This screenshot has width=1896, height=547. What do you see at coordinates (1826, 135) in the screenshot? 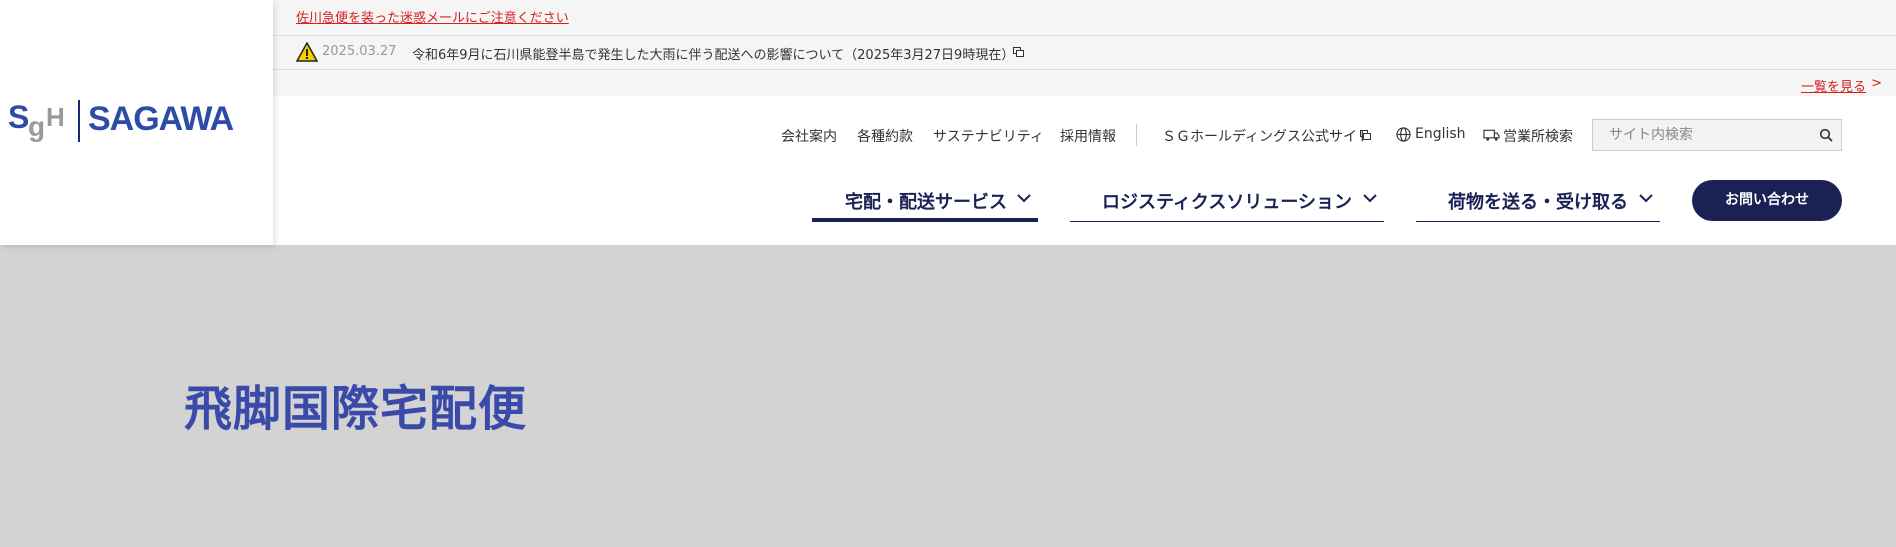
I see `search-icon` at bounding box center [1826, 135].